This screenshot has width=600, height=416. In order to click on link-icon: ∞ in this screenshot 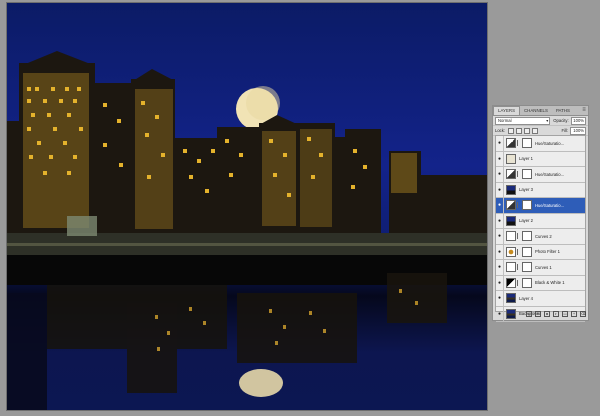, I will do `click(529, 314)`.